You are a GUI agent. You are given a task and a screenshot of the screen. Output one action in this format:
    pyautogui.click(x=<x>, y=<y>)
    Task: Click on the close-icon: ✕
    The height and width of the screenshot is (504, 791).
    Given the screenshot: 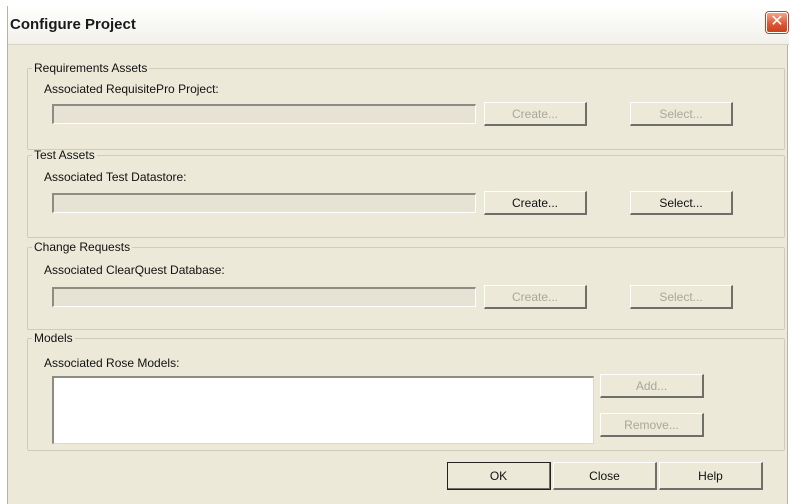 What is the action you would take?
    pyautogui.click(x=777, y=22)
    